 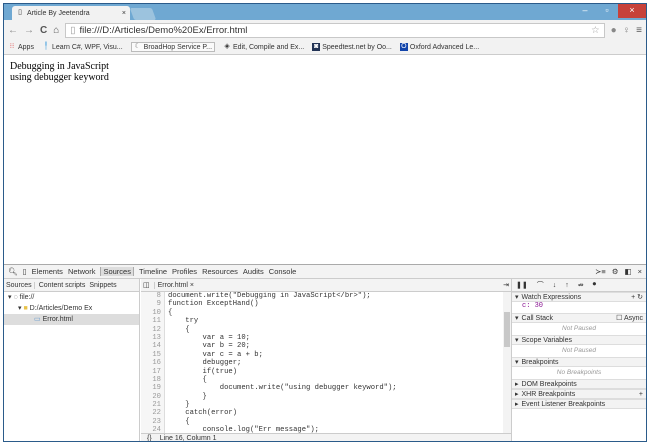 What do you see at coordinates (26, 47) in the screenshot?
I see `bookmark-label: Apps` at bounding box center [26, 47].